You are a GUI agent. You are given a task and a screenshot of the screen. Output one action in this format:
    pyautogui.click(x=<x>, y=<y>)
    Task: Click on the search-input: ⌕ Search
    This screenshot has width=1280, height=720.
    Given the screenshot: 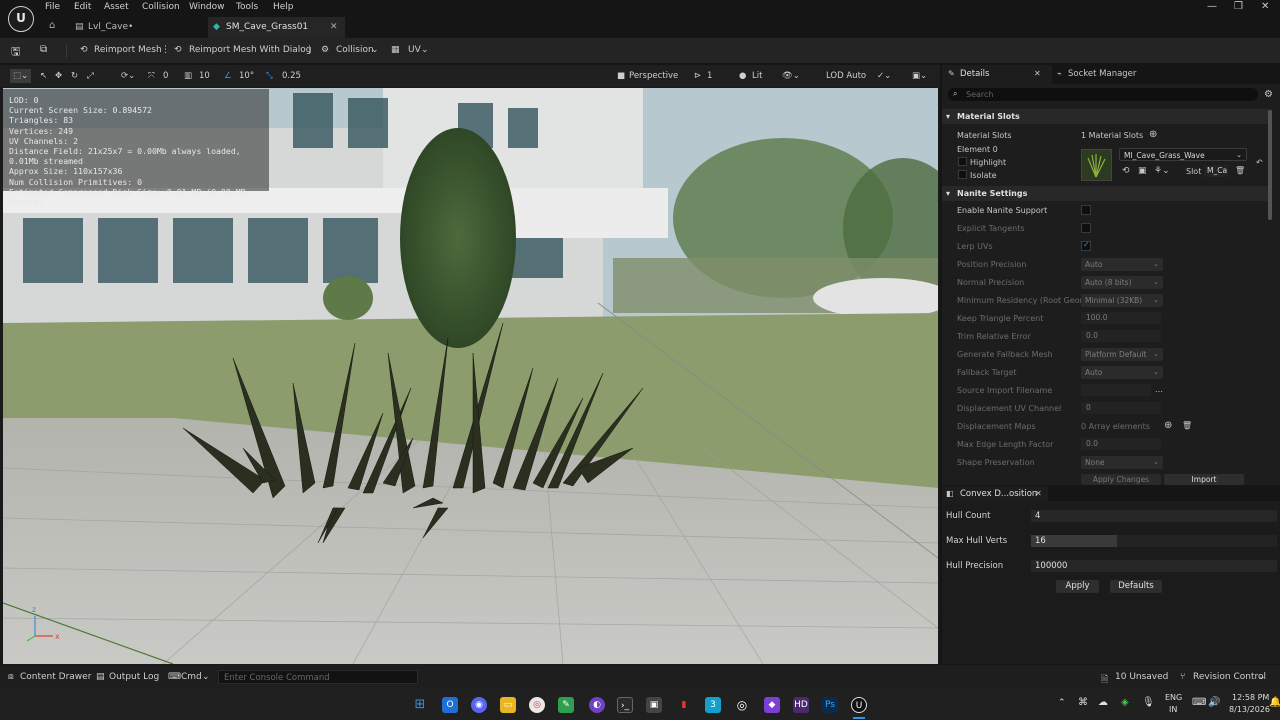 What is the action you would take?
    pyautogui.click(x=1103, y=94)
    